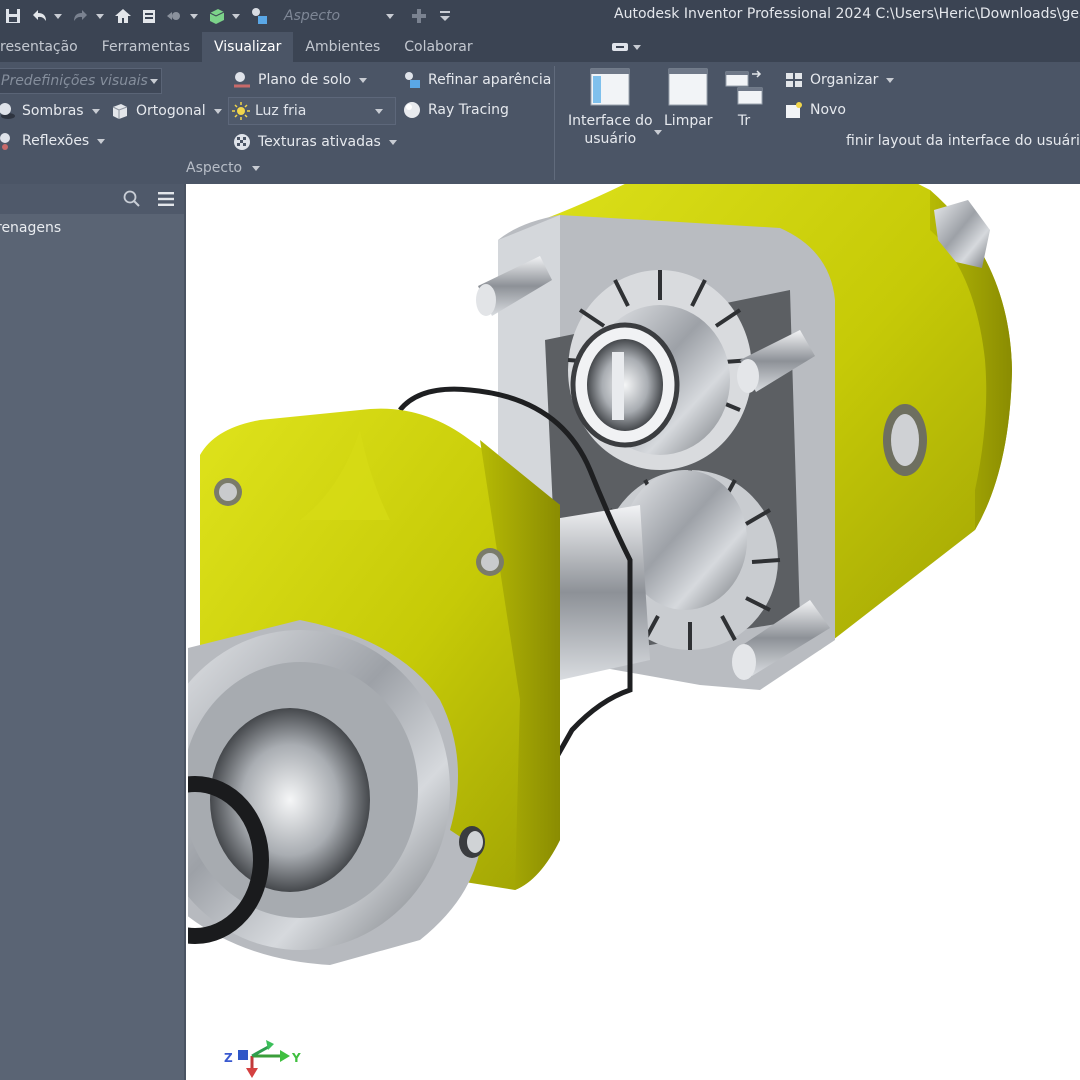 The height and width of the screenshot is (1080, 1080). What do you see at coordinates (305, 80) in the screenshot?
I see `ground-plane-label: Plano de solo` at bounding box center [305, 80].